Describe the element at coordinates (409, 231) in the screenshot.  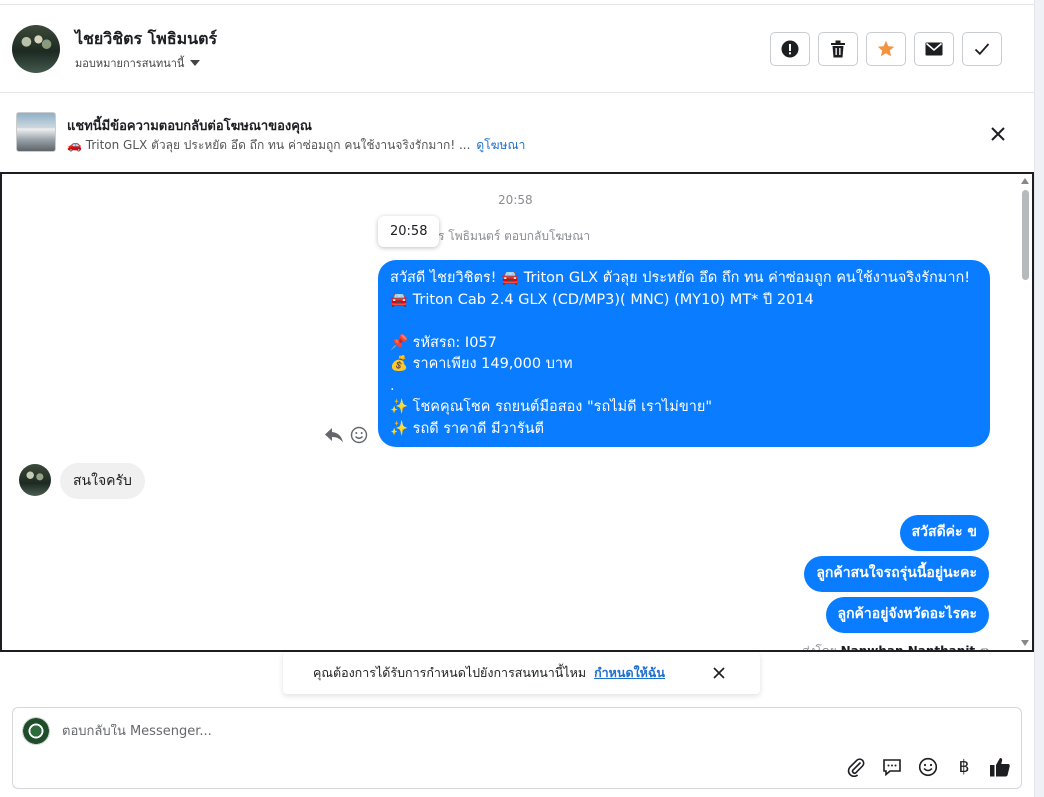
I see `time-tooltip: 20:58` at that location.